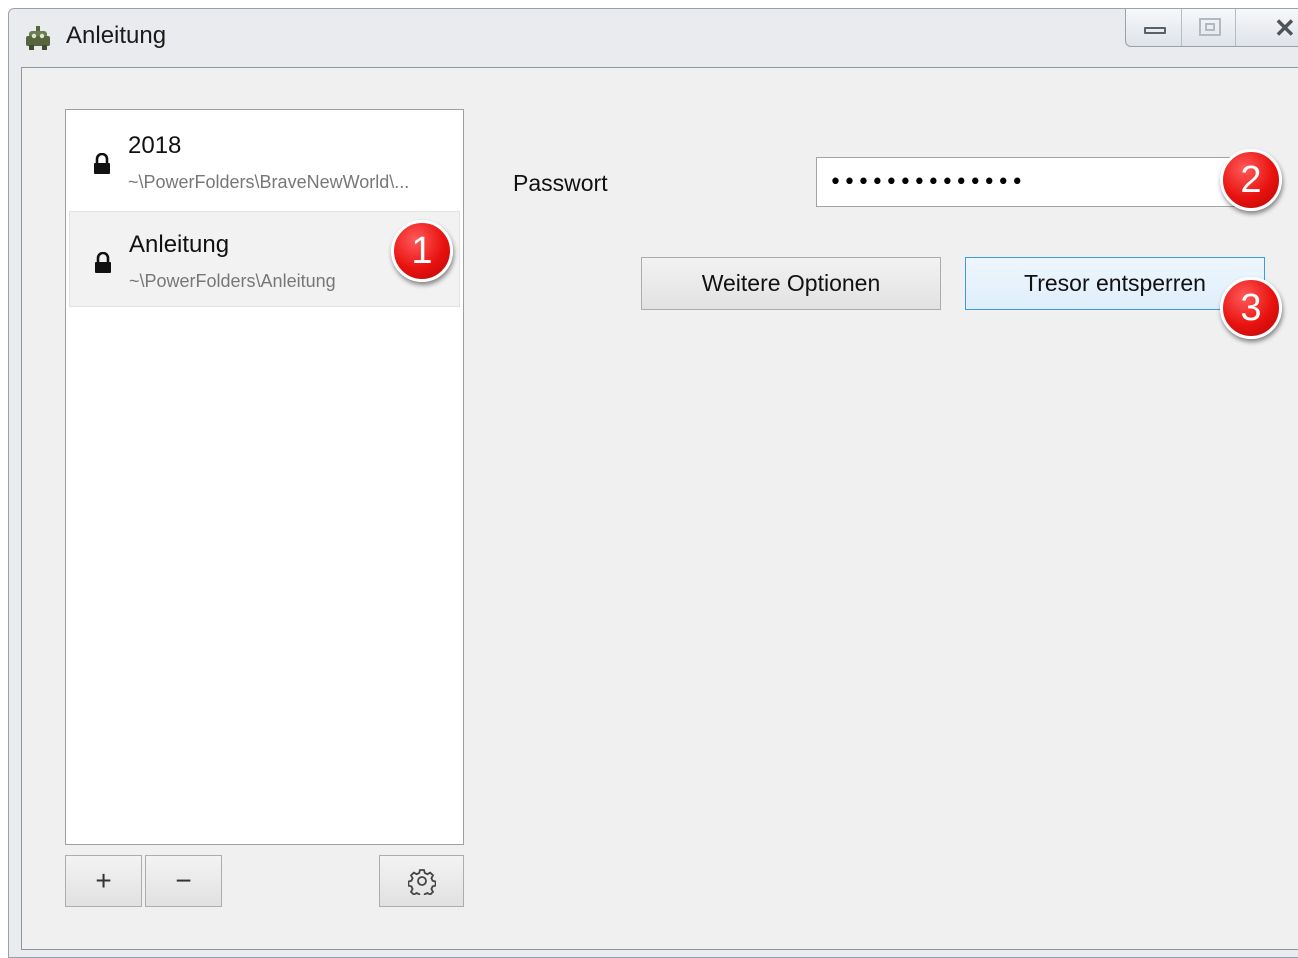  What do you see at coordinates (38, 38) in the screenshot?
I see `robot-icon` at bounding box center [38, 38].